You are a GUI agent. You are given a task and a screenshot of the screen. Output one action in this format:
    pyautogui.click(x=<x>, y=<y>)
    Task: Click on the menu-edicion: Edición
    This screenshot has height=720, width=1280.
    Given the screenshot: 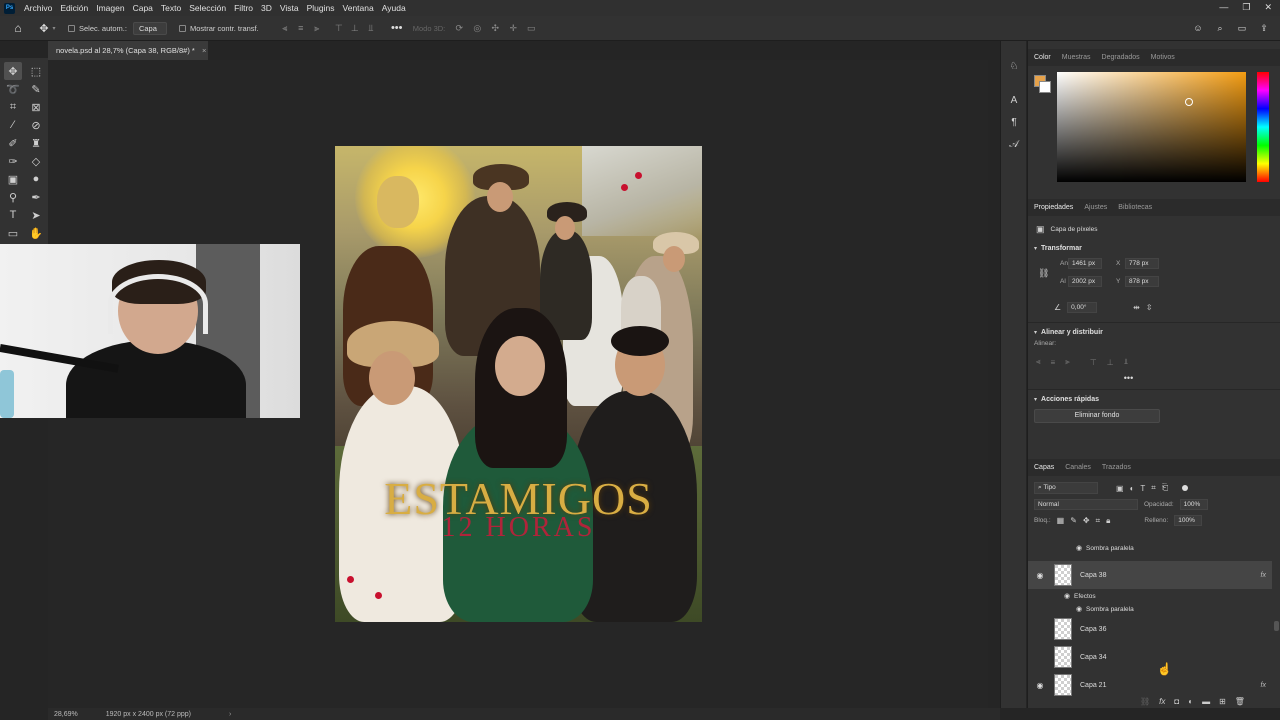 What is the action you would take?
    pyautogui.click(x=74, y=8)
    